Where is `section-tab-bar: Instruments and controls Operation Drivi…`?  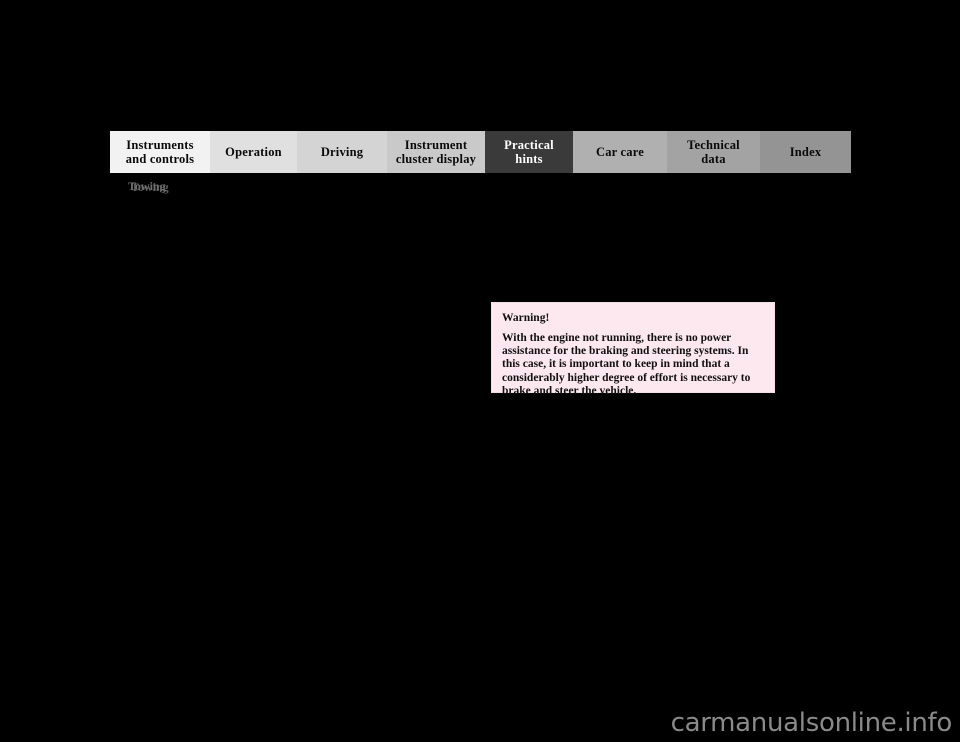
section-tab-bar: Instruments and controls Operation Drivi… is located at coordinates (480, 152).